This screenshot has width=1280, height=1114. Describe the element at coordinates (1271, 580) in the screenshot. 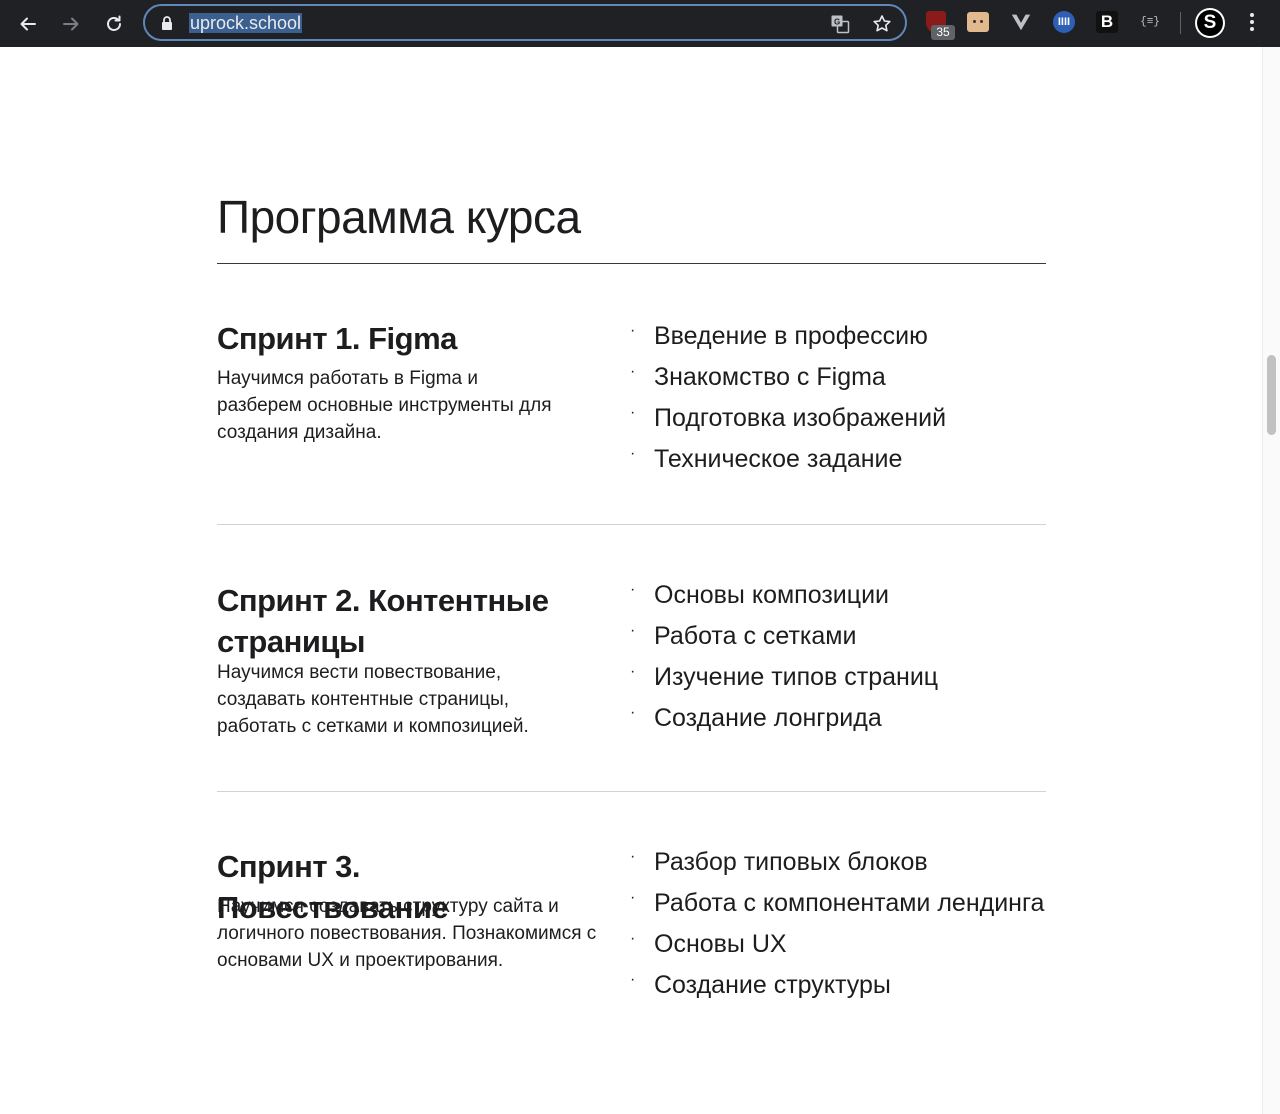

I see `scrollbar-track` at that location.